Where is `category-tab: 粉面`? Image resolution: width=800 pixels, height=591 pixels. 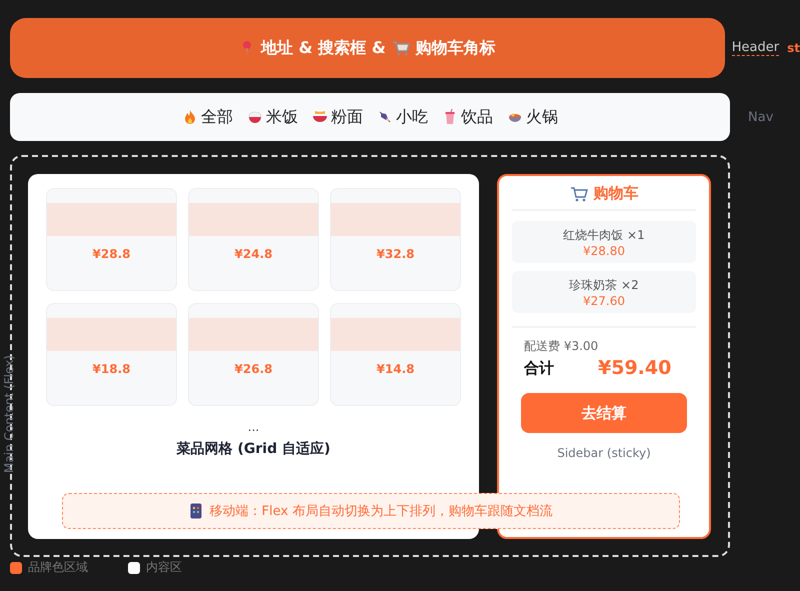
category-tab: 粉面 is located at coordinates (337, 117).